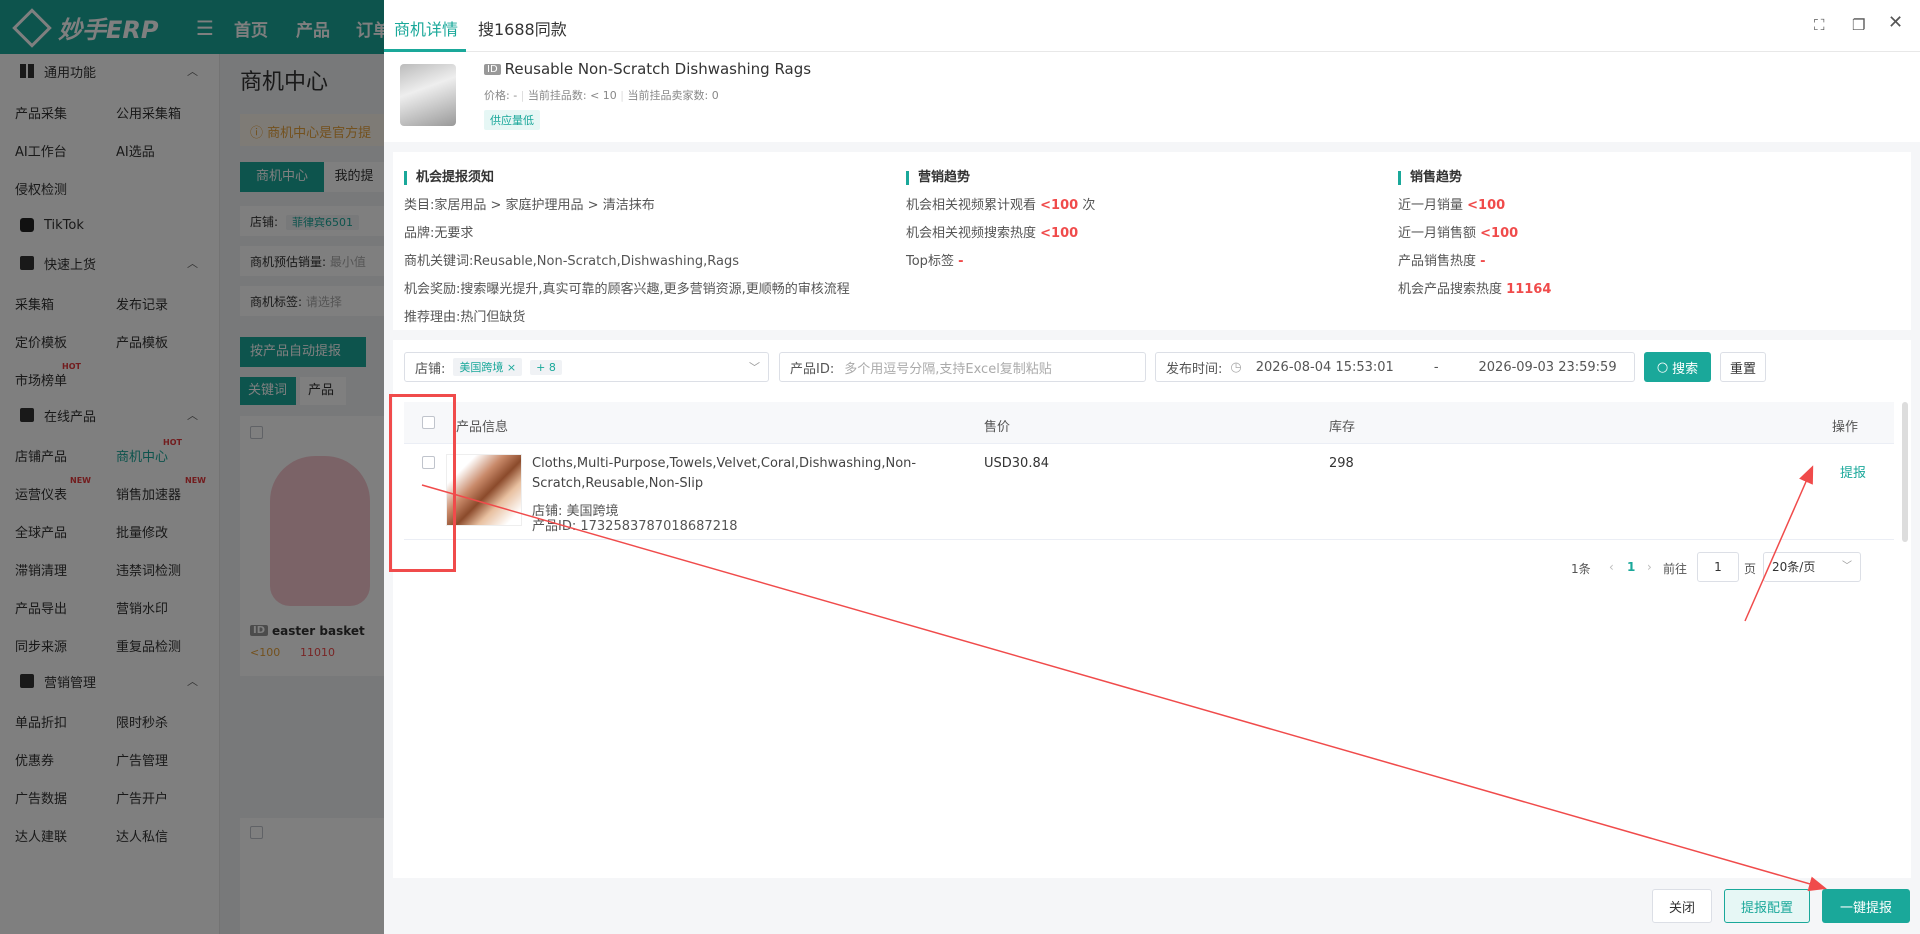 This screenshot has height=934, width=1920. I want to click on tab-opportunity-detail: 商机详情, so click(426, 28).